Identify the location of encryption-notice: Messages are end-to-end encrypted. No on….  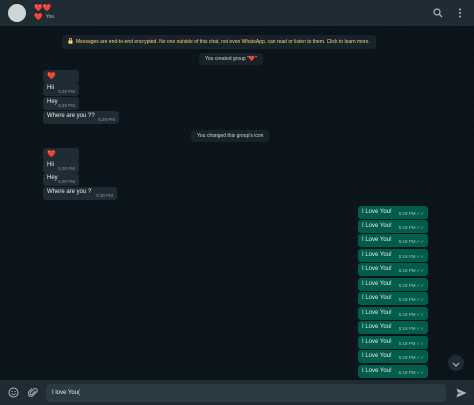
(219, 42).